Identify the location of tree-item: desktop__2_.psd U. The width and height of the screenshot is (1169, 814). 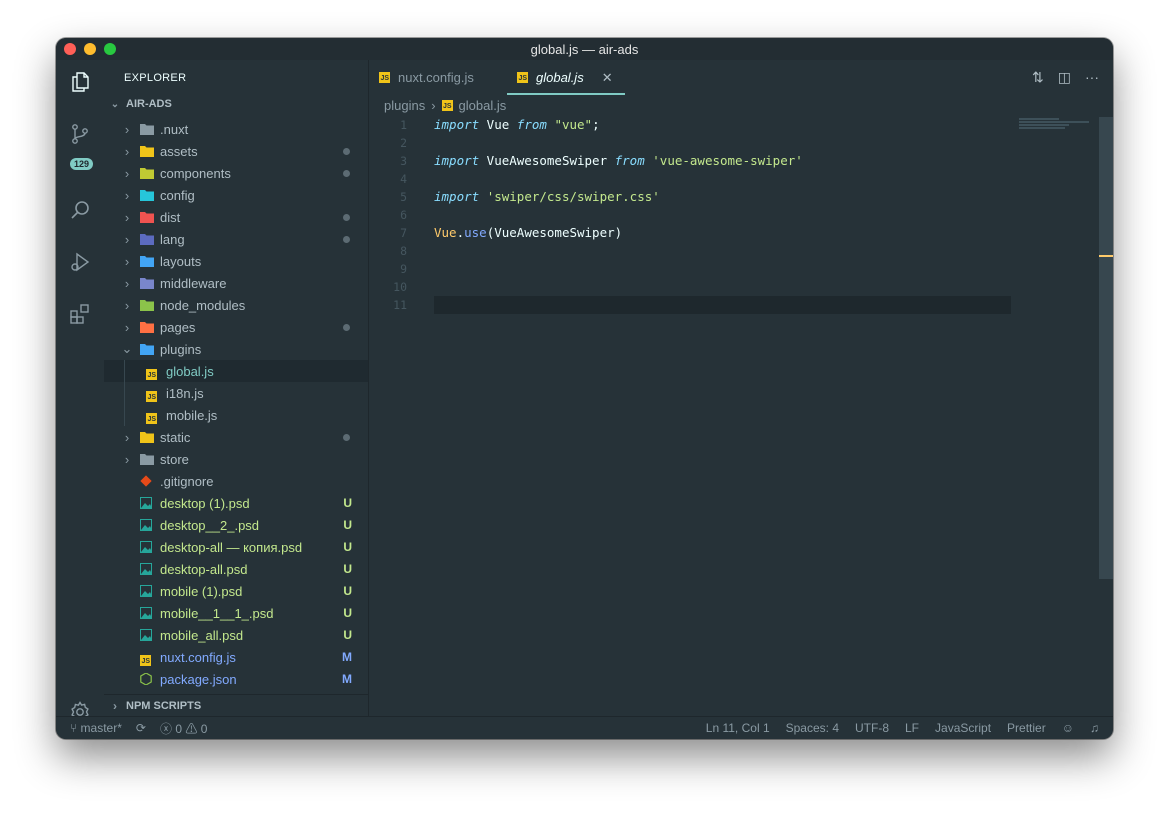
(236, 525).